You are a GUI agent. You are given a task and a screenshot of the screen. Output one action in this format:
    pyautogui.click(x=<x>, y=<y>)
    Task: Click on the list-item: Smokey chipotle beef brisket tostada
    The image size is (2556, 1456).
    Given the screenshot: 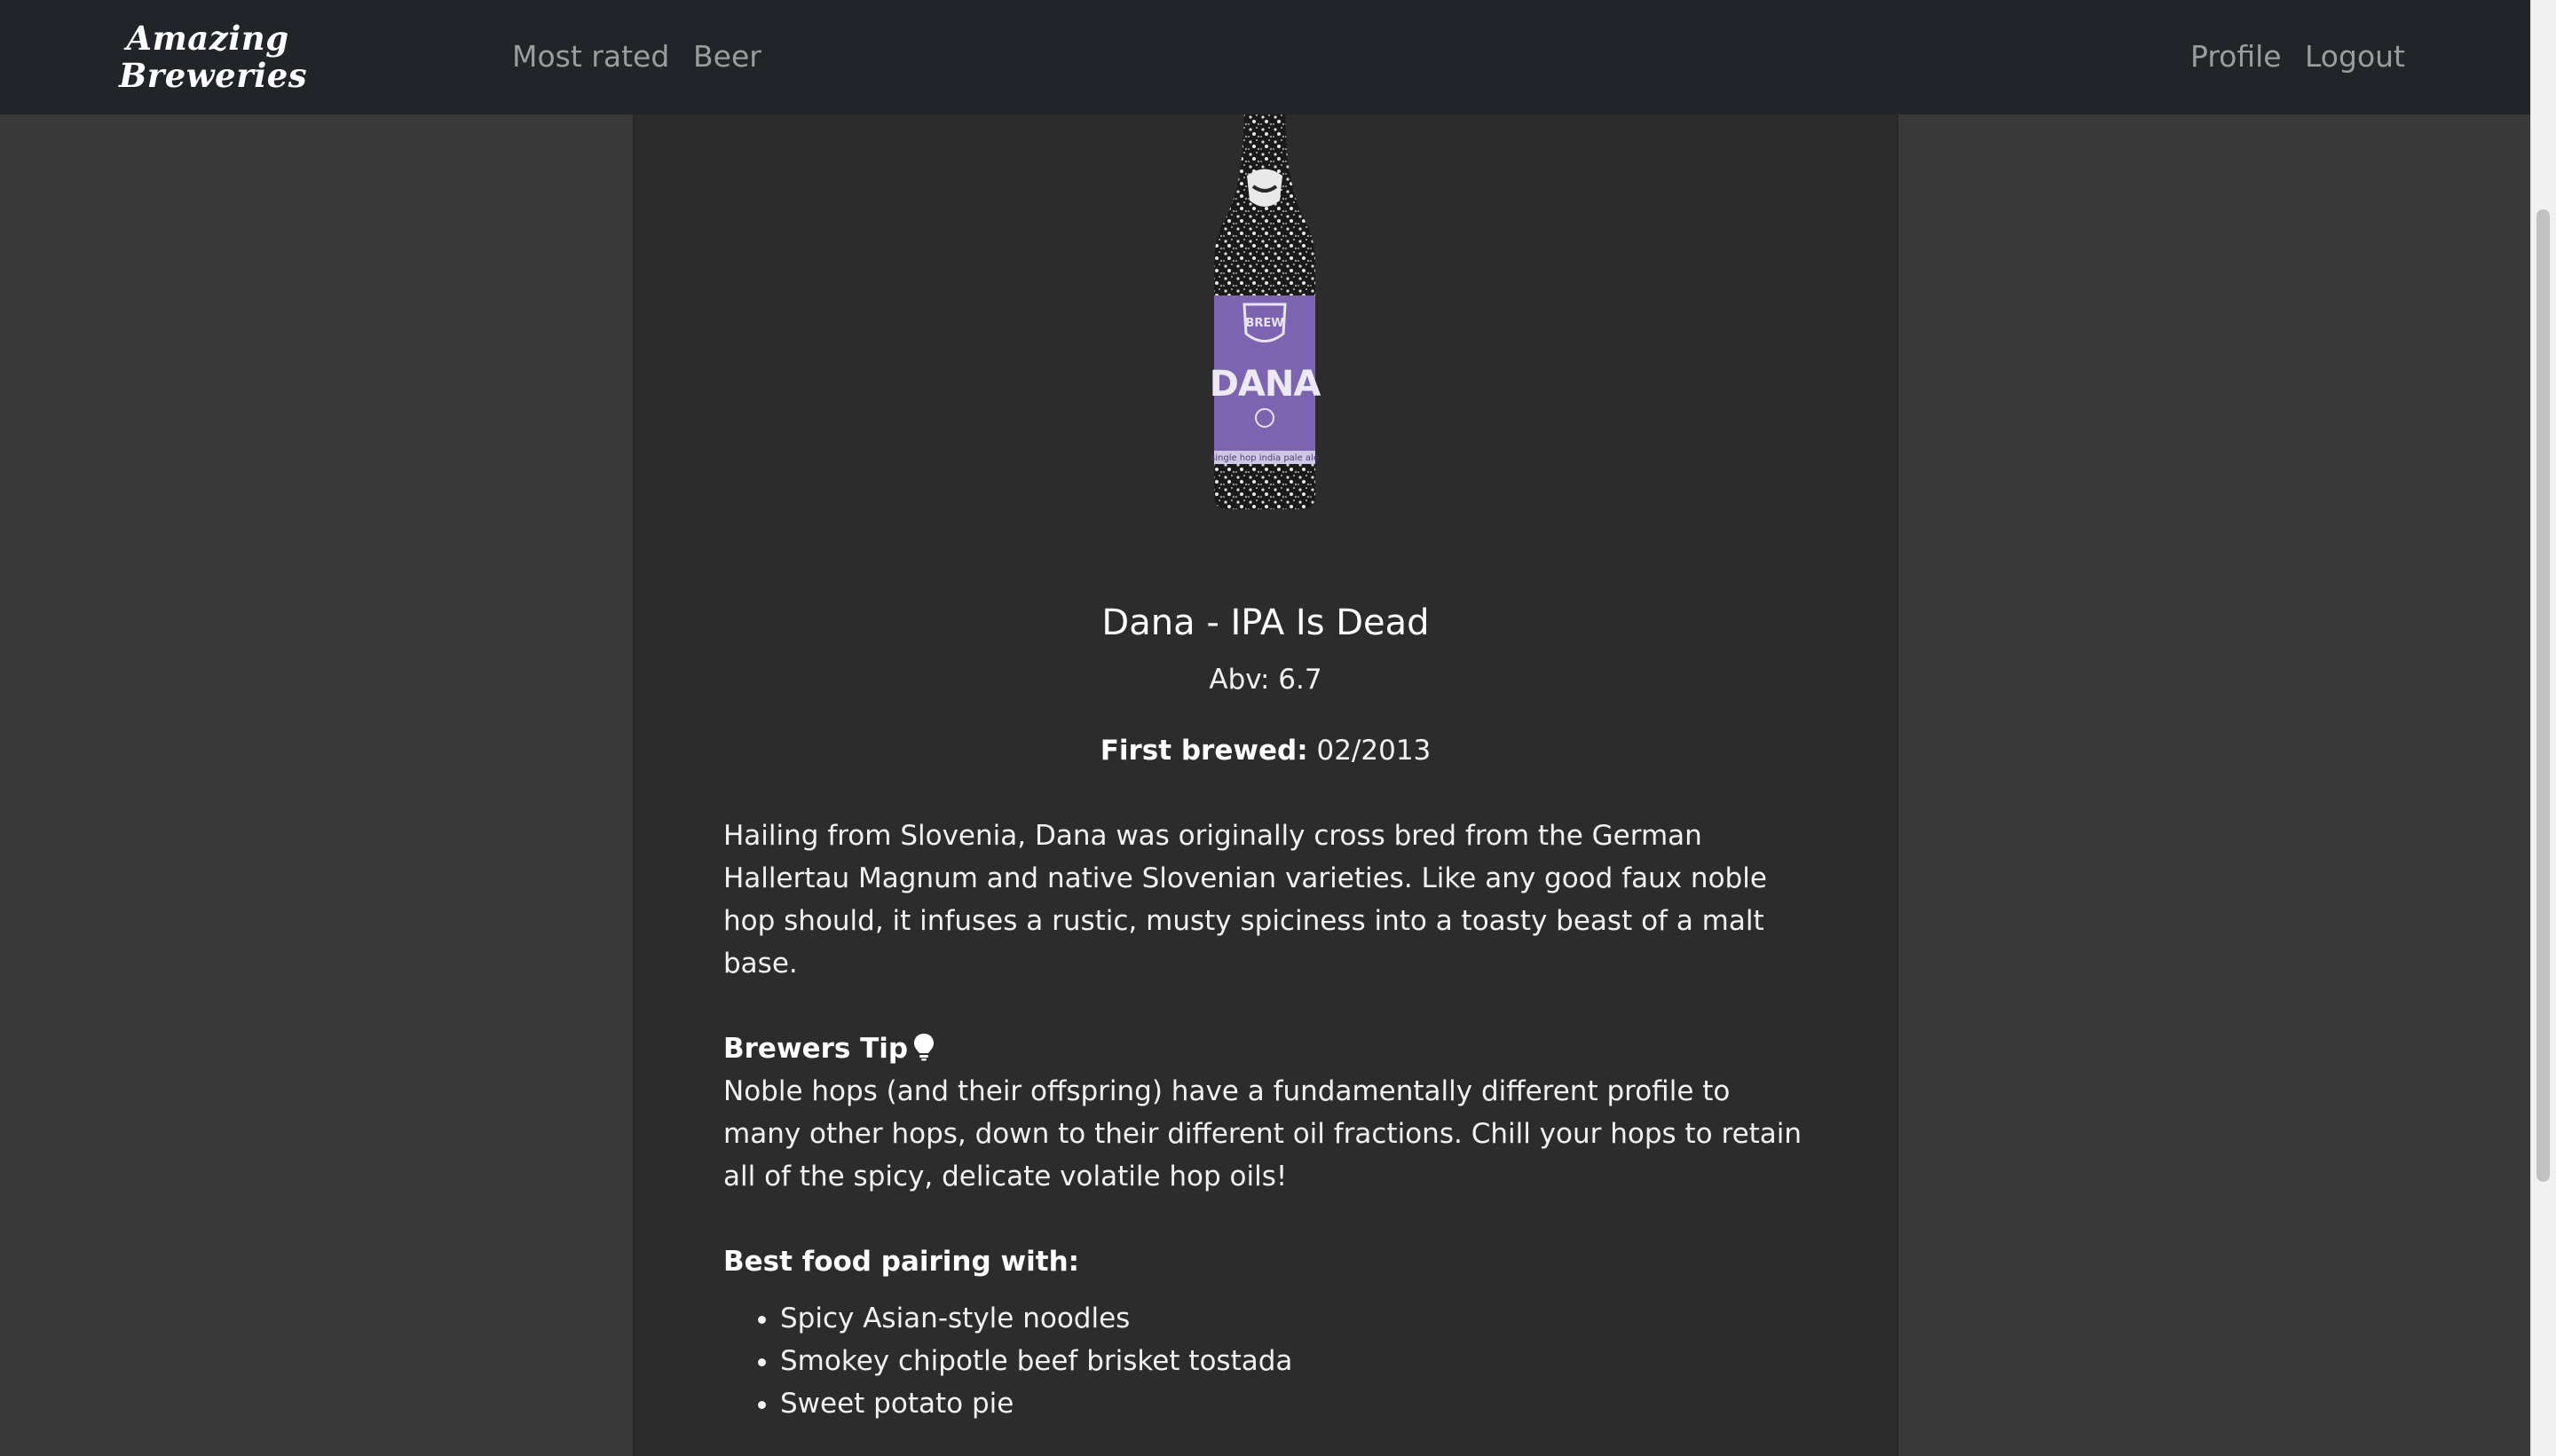 What is the action you would take?
    pyautogui.click(x=1036, y=1361)
    